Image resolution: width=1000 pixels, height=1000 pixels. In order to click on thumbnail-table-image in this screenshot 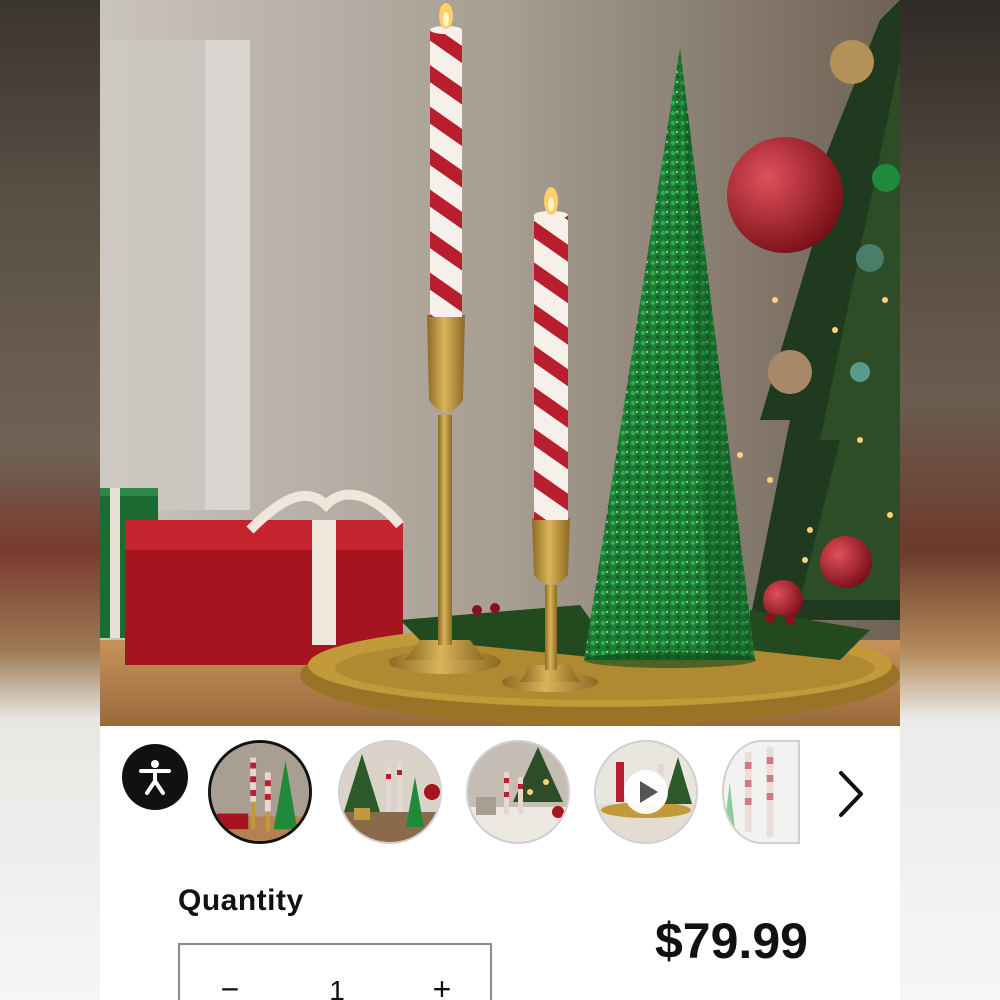, I will do `click(518, 792)`.